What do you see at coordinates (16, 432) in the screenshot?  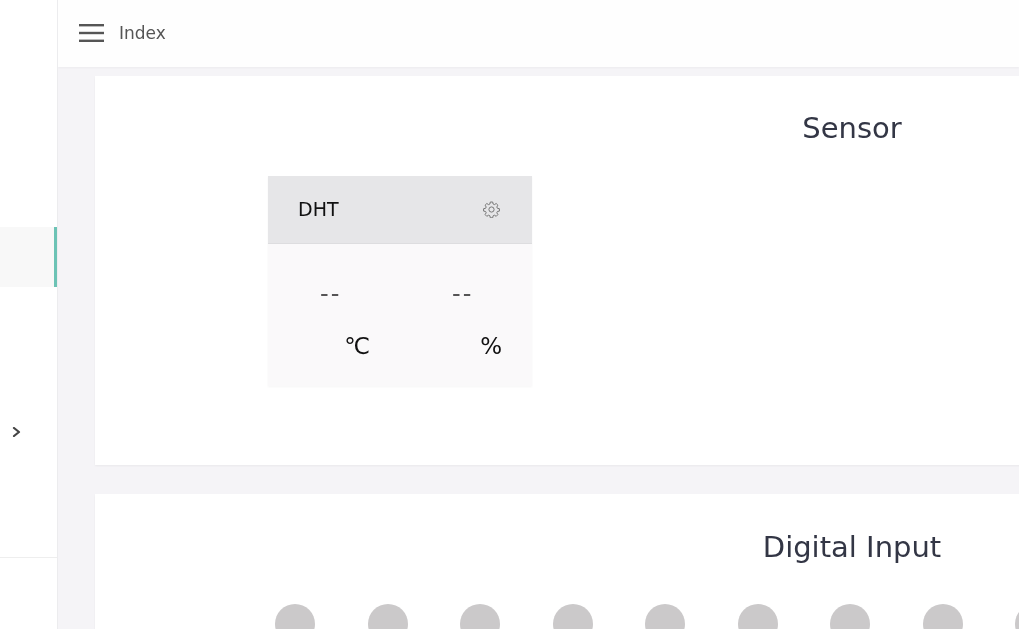 I see `chevron-icon` at bounding box center [16, 432].